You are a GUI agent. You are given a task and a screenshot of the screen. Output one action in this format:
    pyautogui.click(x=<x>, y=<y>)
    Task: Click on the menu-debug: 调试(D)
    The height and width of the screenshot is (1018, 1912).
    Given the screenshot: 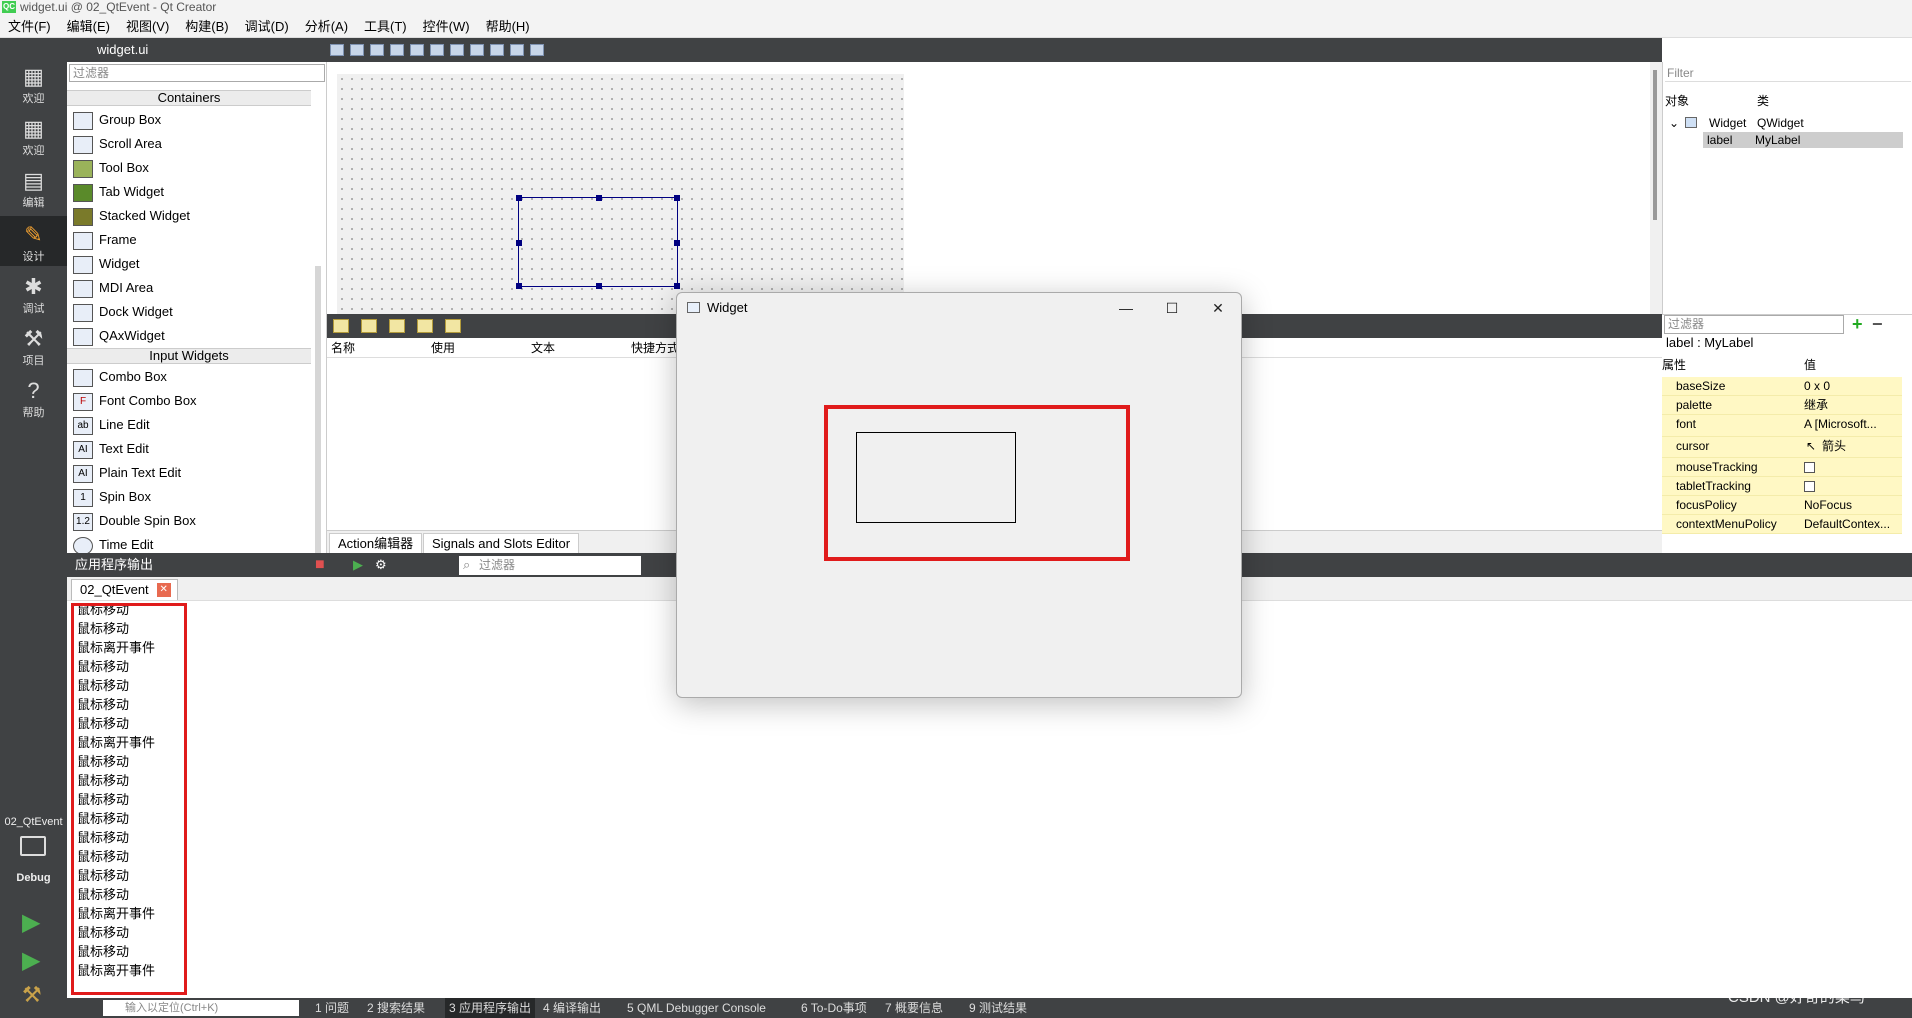 What is the action you would take?
    pyautogui.click(x=267, y=27)
    